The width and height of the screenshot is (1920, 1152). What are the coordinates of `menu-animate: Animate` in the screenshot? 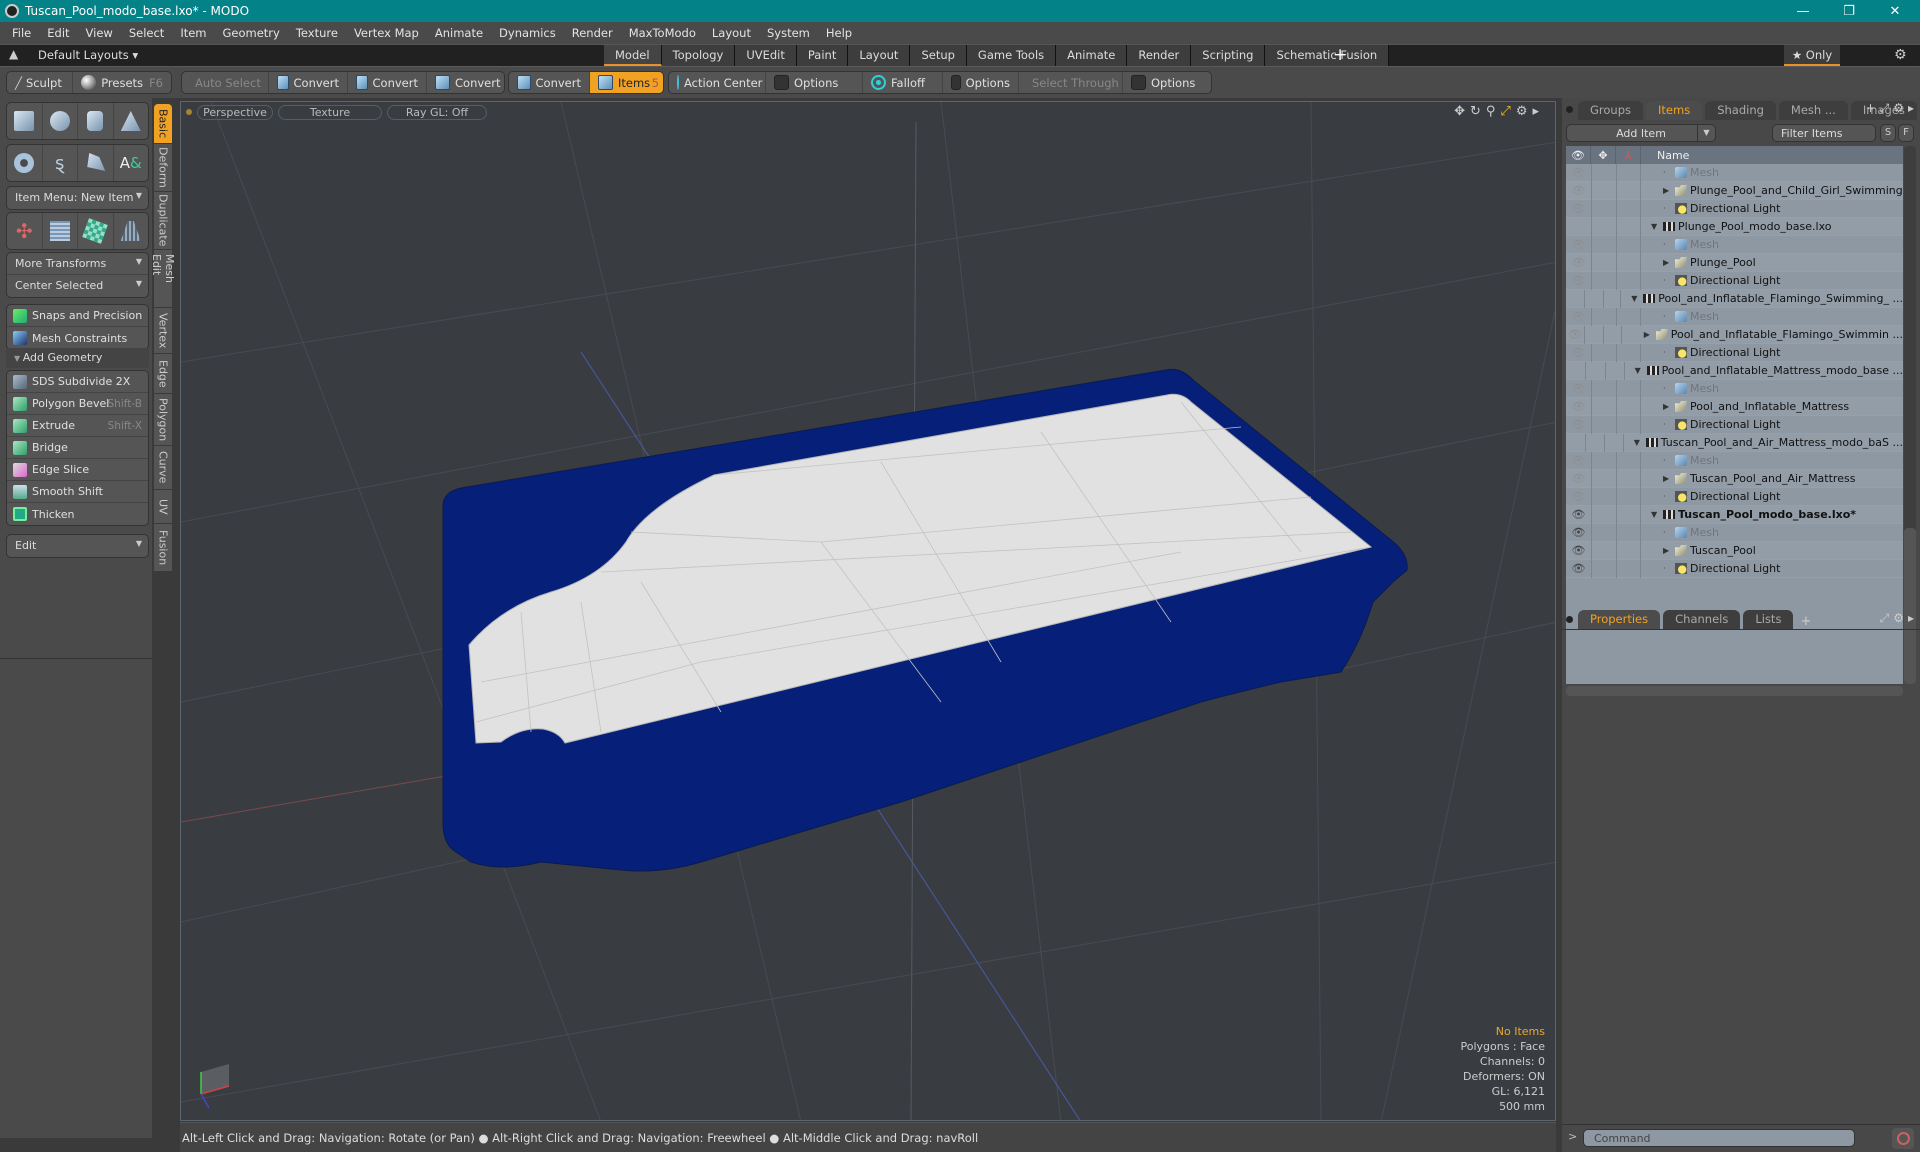 It's located at (459, 33).